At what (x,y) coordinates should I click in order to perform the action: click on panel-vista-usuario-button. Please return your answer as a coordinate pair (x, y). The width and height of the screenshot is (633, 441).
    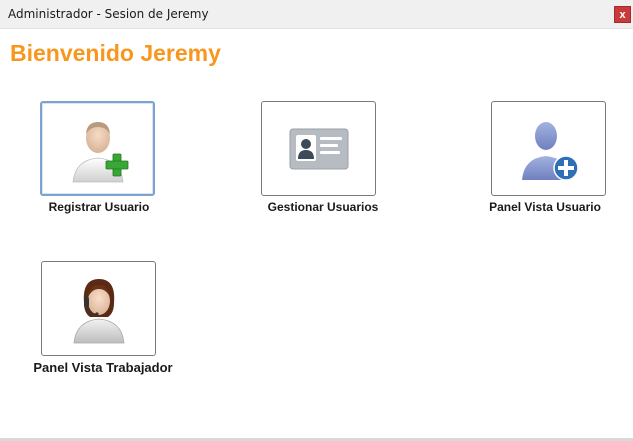
    Looking at the image, I should click on (548, 148).